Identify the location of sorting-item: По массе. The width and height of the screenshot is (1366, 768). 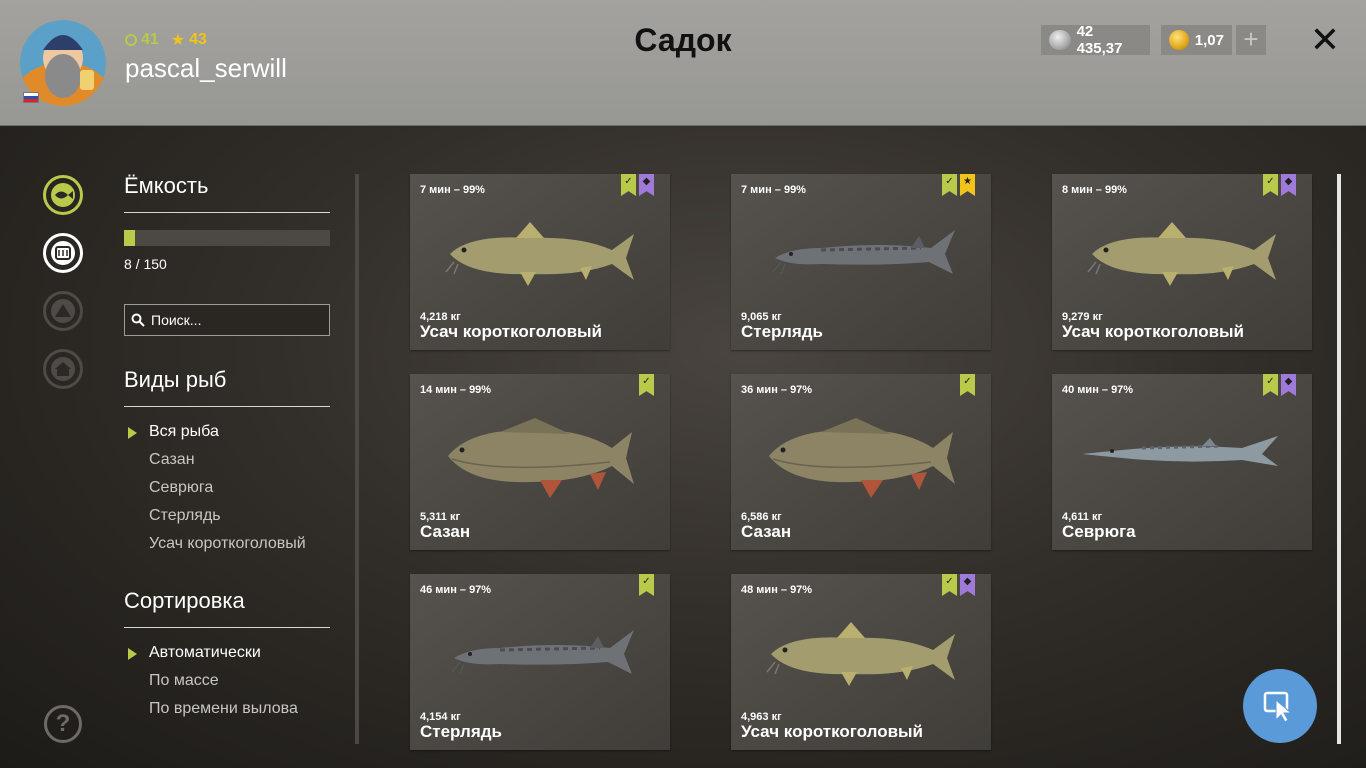
(211, 681).